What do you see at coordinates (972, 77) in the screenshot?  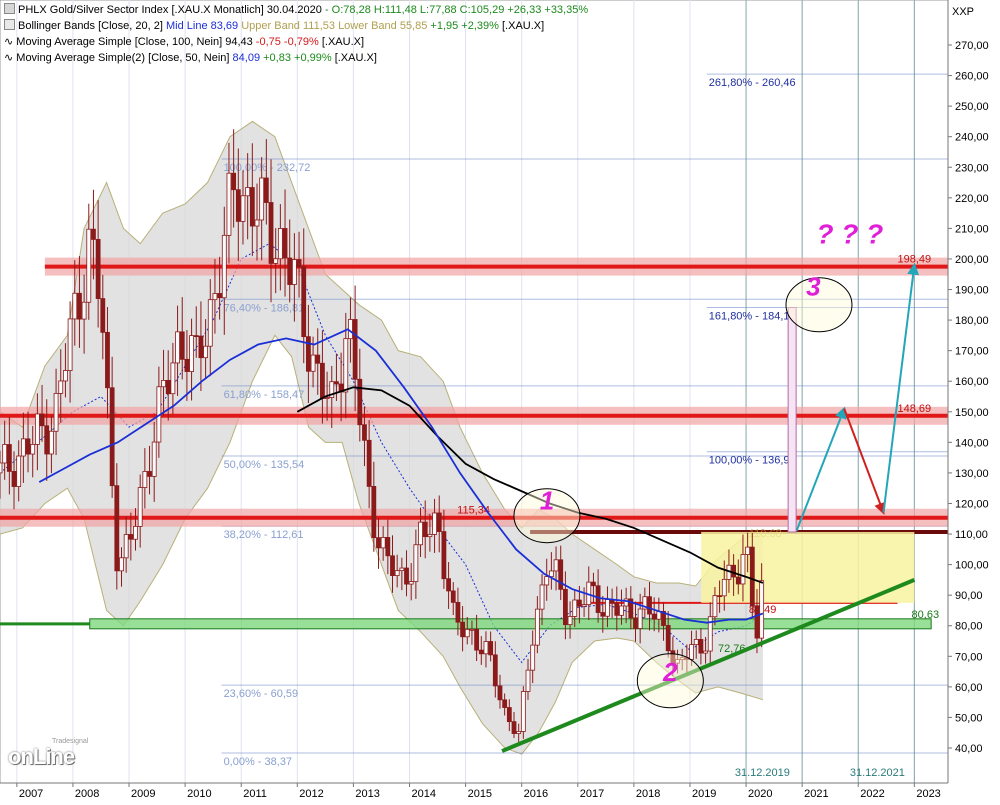 I see `y-tick-label: 260,00` at bounding box center [972, 77].